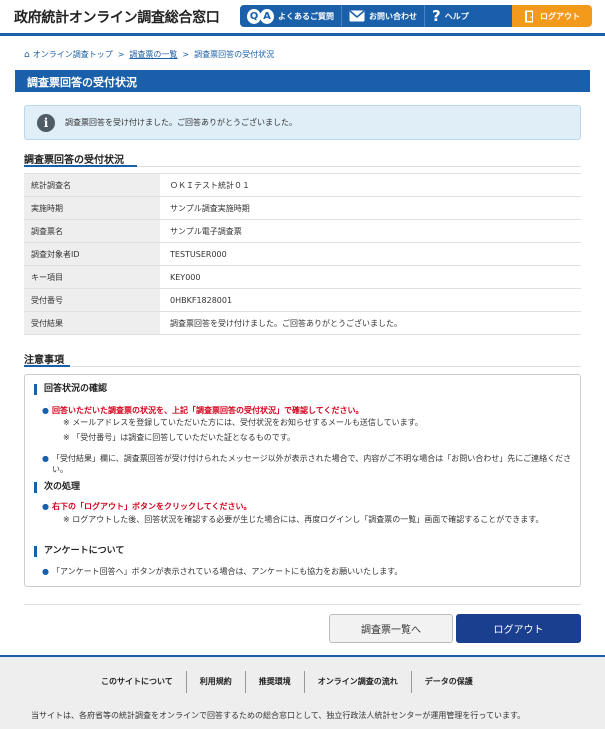 This screenshot has width=605, height=729. What do you see at coordinates (449, 682) in the screenshot?
I see `footer-link-data-protection: データの保護` at bounding box center [449, 682].